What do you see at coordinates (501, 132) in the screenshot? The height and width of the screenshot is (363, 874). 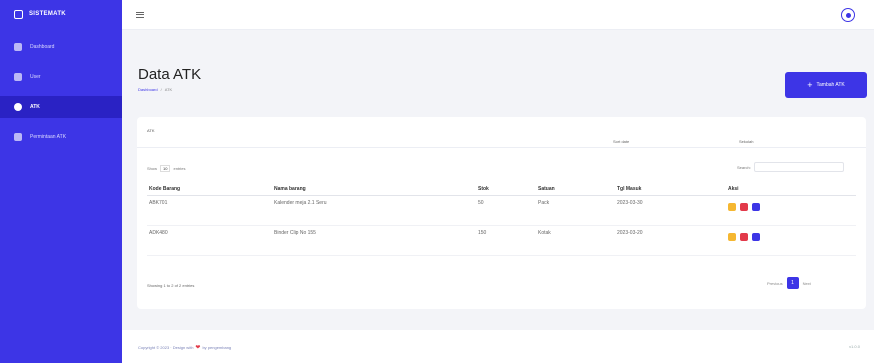 I see `card-header: ATK Sort date Sekolah` at bounding box center [501, 132].